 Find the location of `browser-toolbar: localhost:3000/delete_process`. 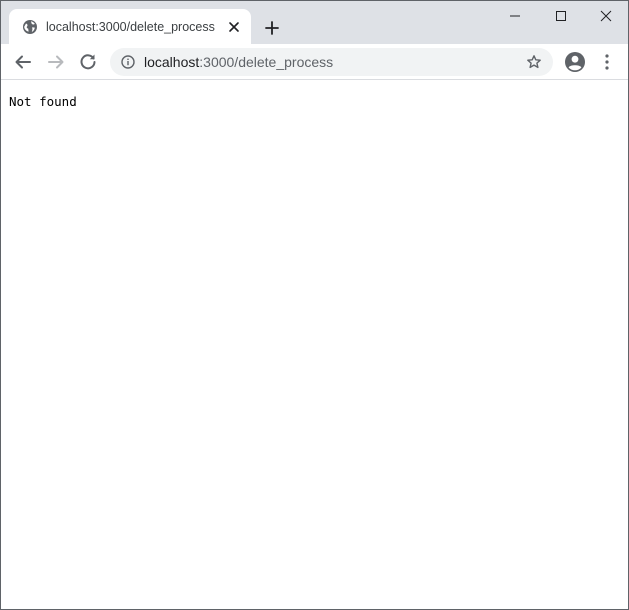

browser-toolbar: localhost:3000/delete_process is located at coordinates (314, 62).